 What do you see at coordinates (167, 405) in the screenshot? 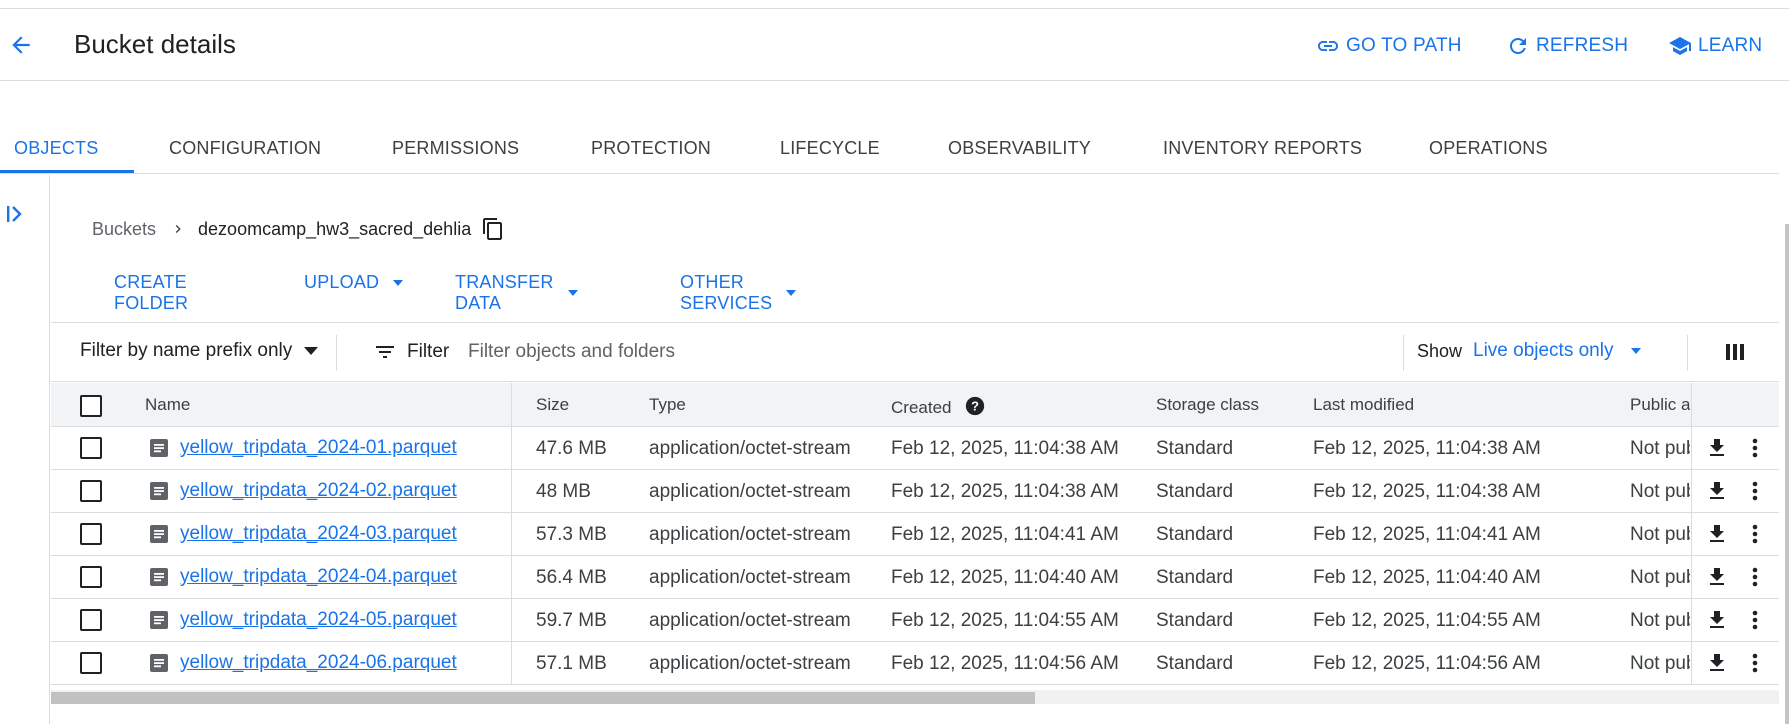
I see `column-header-name: Name` at bounding box center [167, 405].